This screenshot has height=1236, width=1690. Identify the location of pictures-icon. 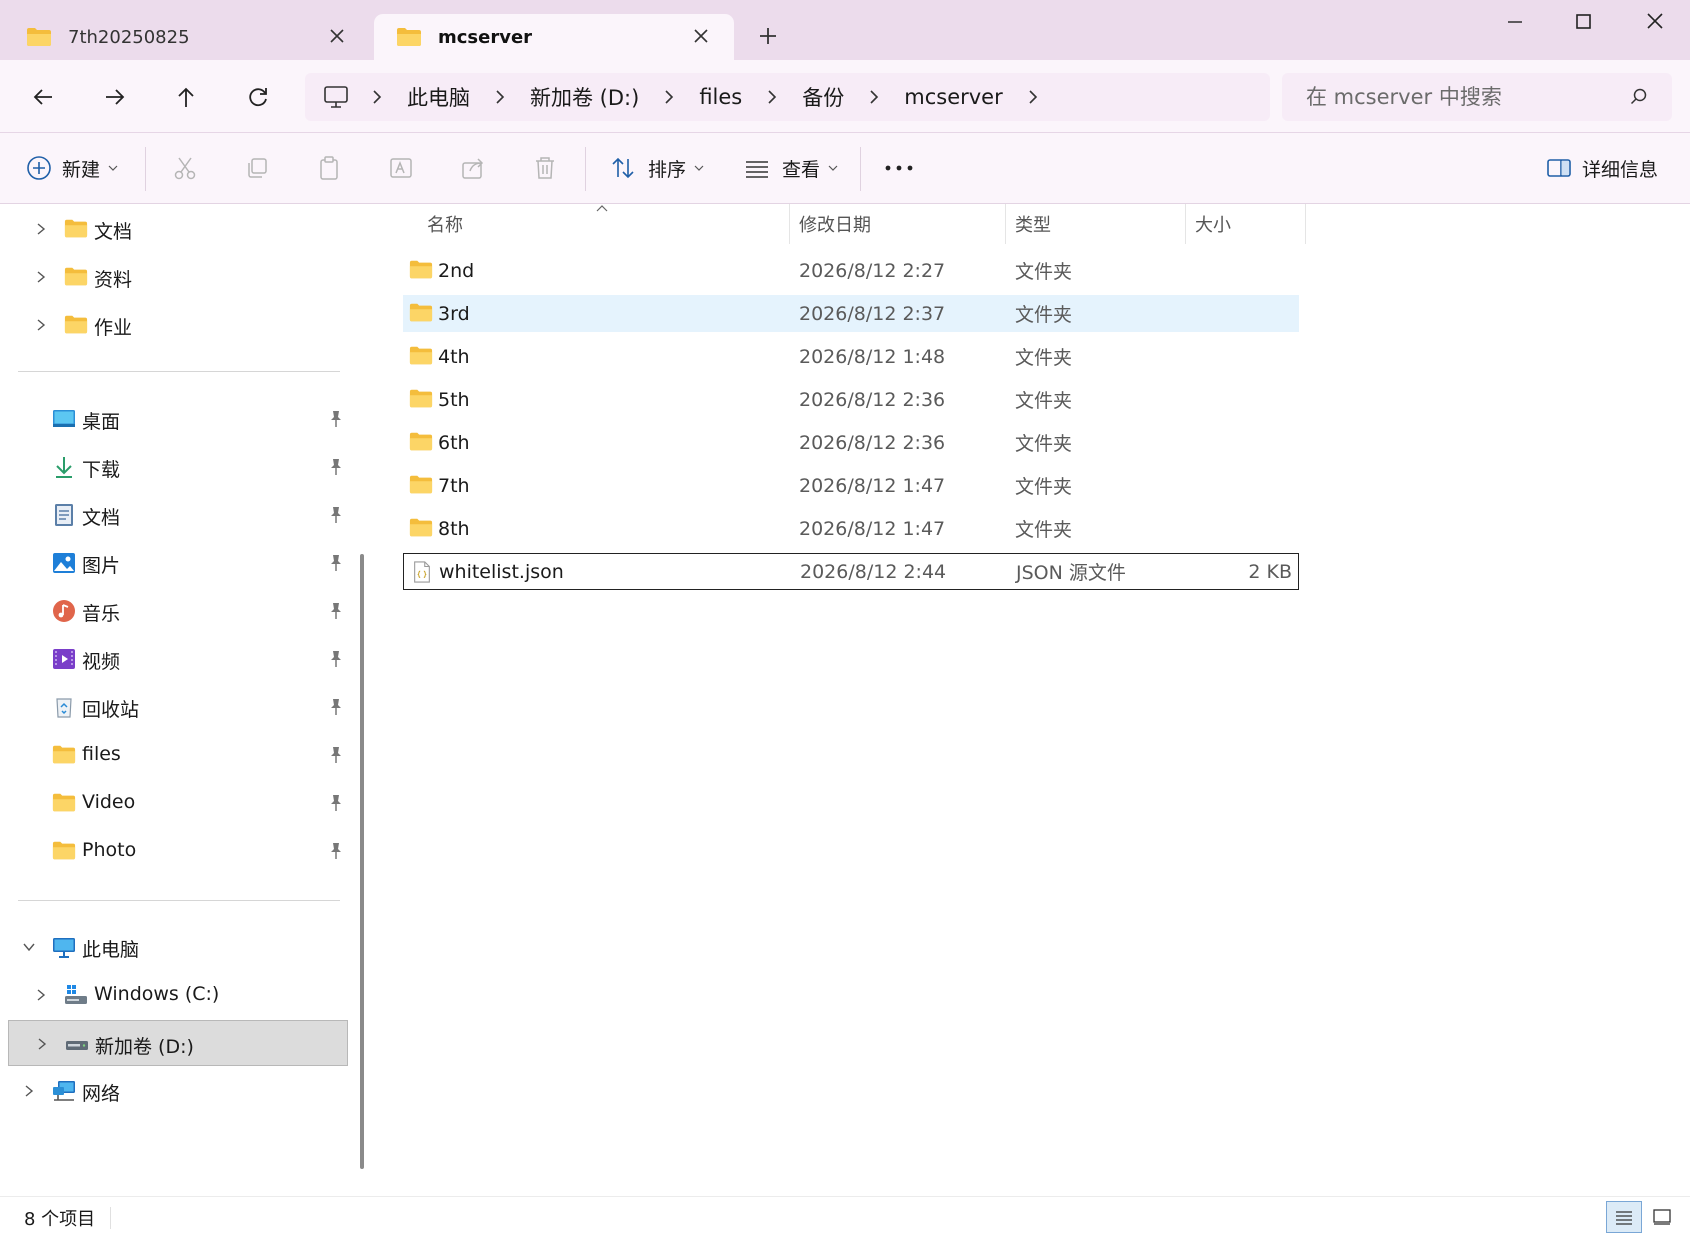
(64, 563).